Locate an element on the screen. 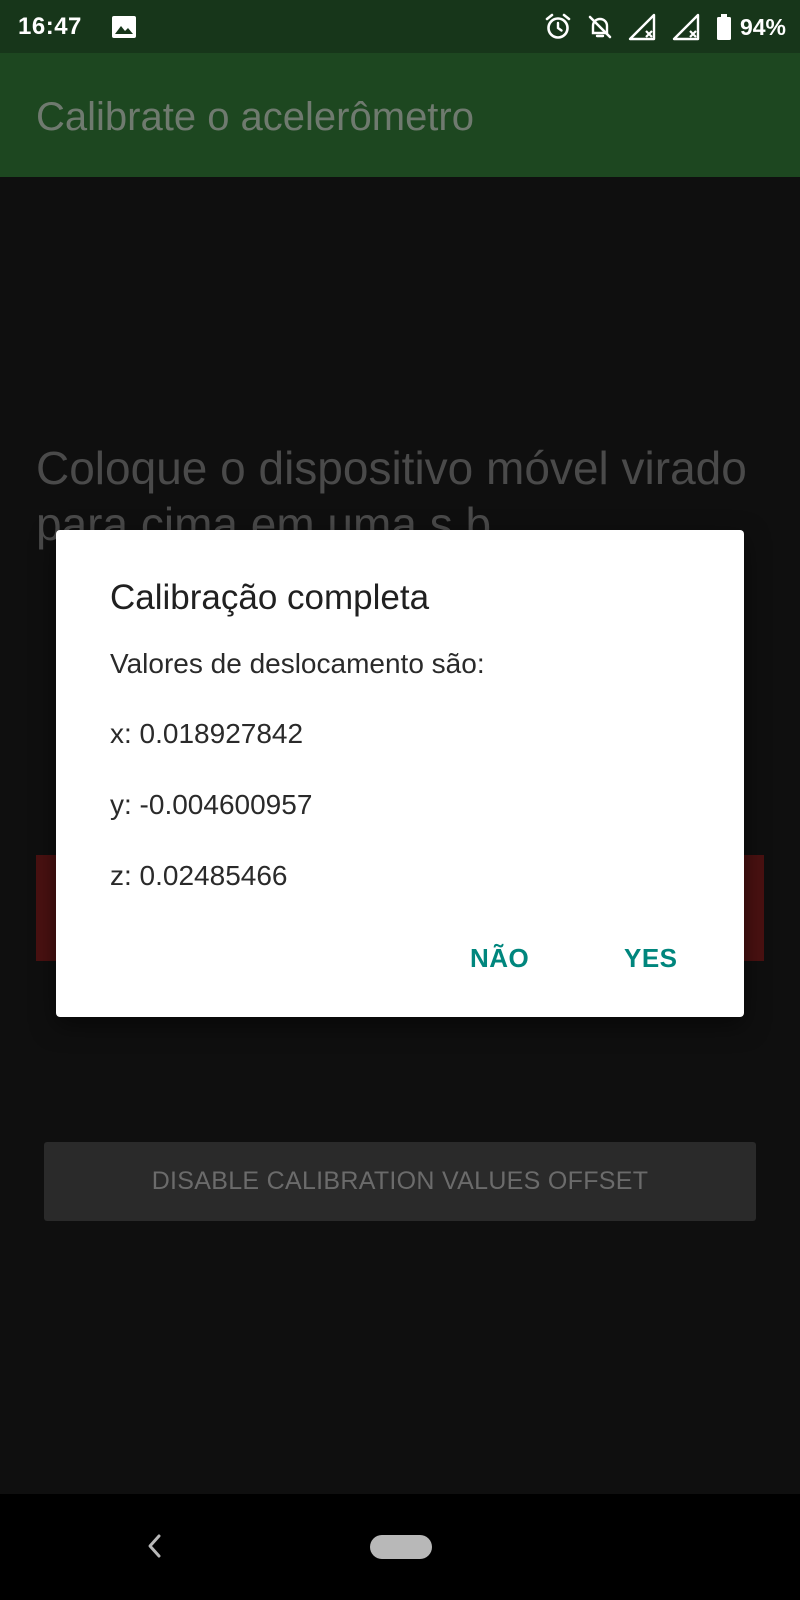  status-icons: 94% is located at coordinates (658, 27).